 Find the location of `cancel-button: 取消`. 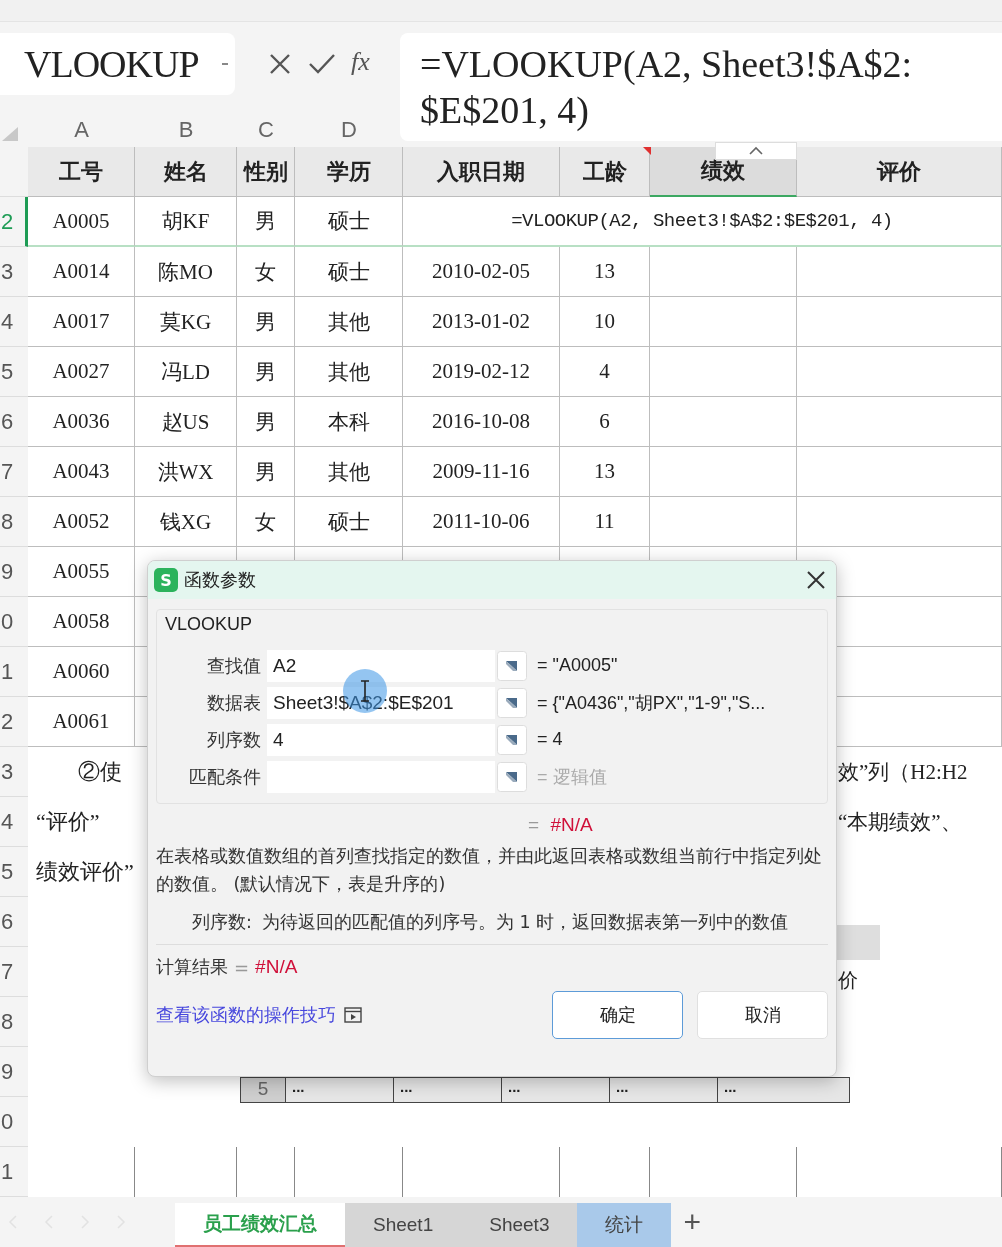

cancel-button: 取消 is located at coordinates (762, 1015).